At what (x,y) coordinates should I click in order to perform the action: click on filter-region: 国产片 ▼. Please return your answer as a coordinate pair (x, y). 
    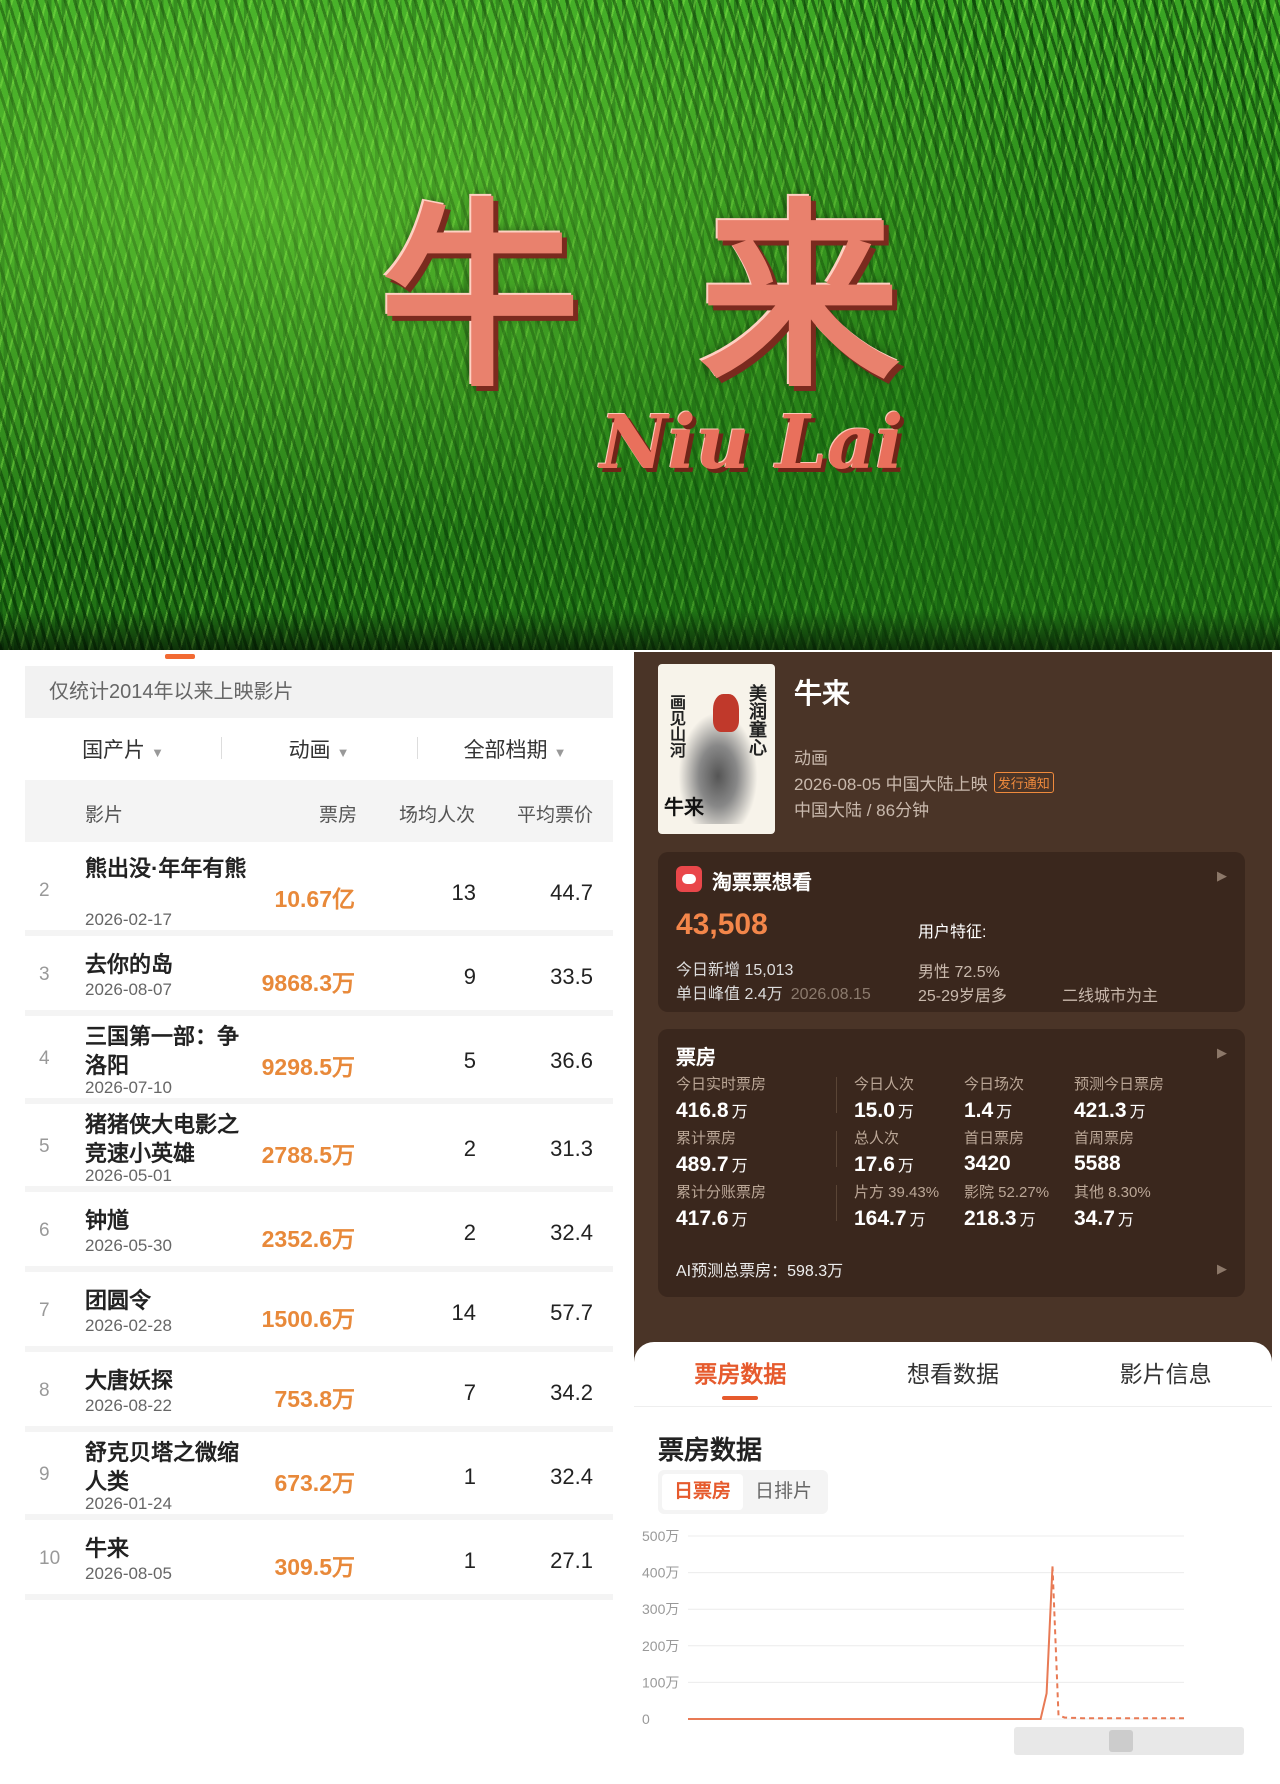
    Looking at the image, I should click on (123, 749).